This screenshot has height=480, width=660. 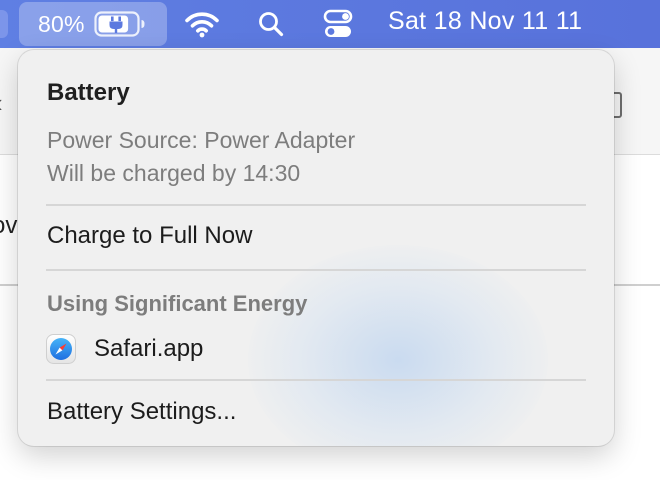 I want to click on safari-icon, so click(x=61, y=349).